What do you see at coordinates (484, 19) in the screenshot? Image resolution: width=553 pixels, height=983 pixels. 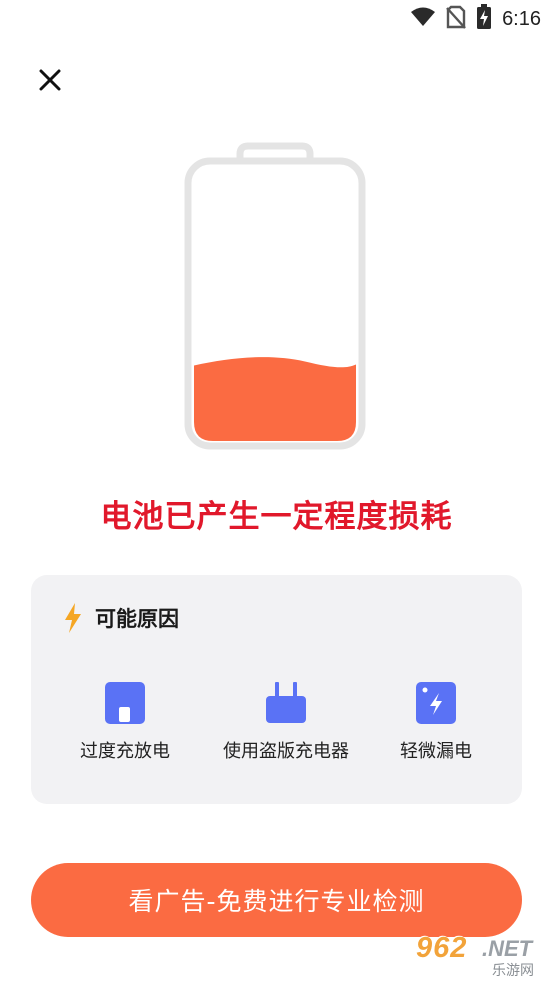 I see `battery-charging-icon` at bounding box center [484, 19].